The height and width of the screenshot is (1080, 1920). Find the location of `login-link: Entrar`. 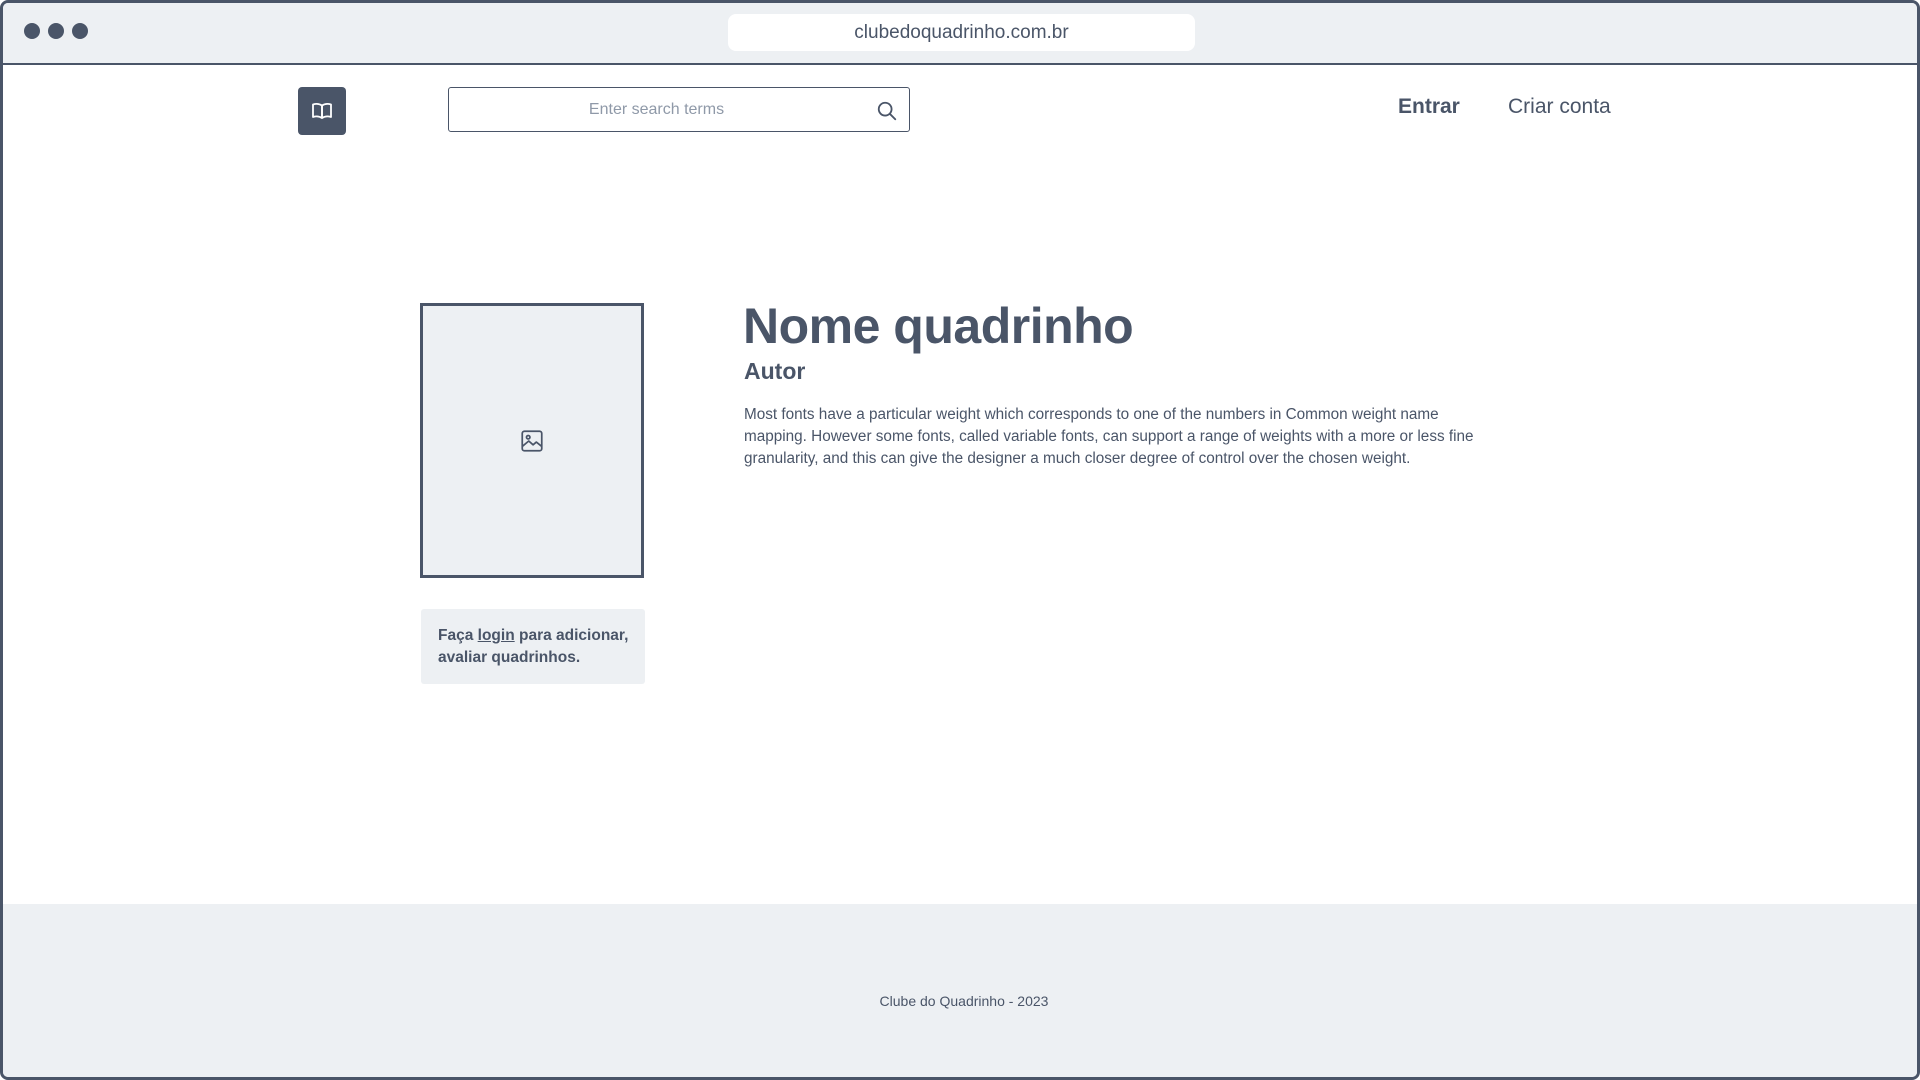

login-link: Entrar is located at coordinates (1429, 107).